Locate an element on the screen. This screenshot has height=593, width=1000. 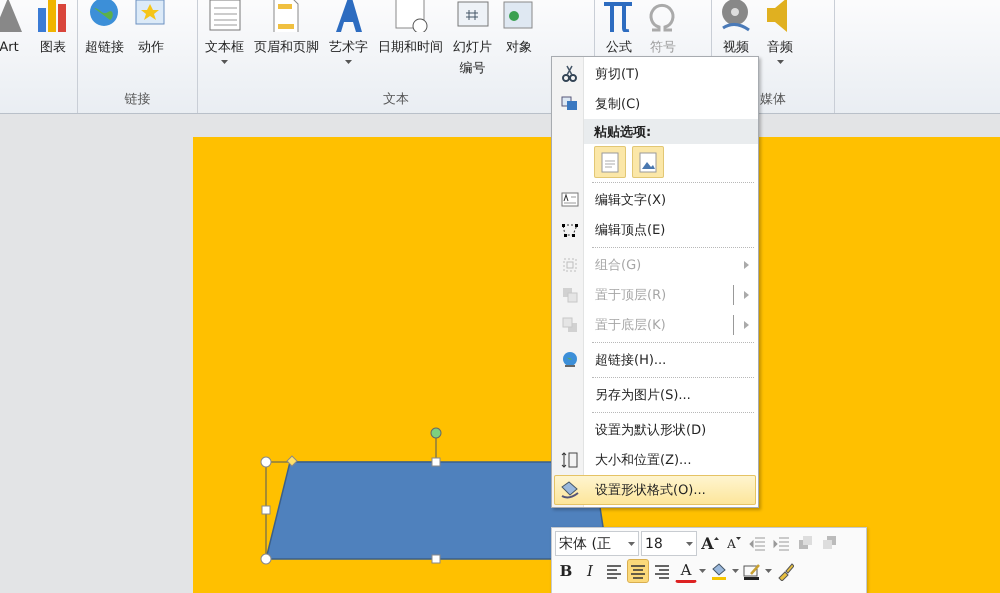
shrink-font-button: A is located at coordinates (734, 544).